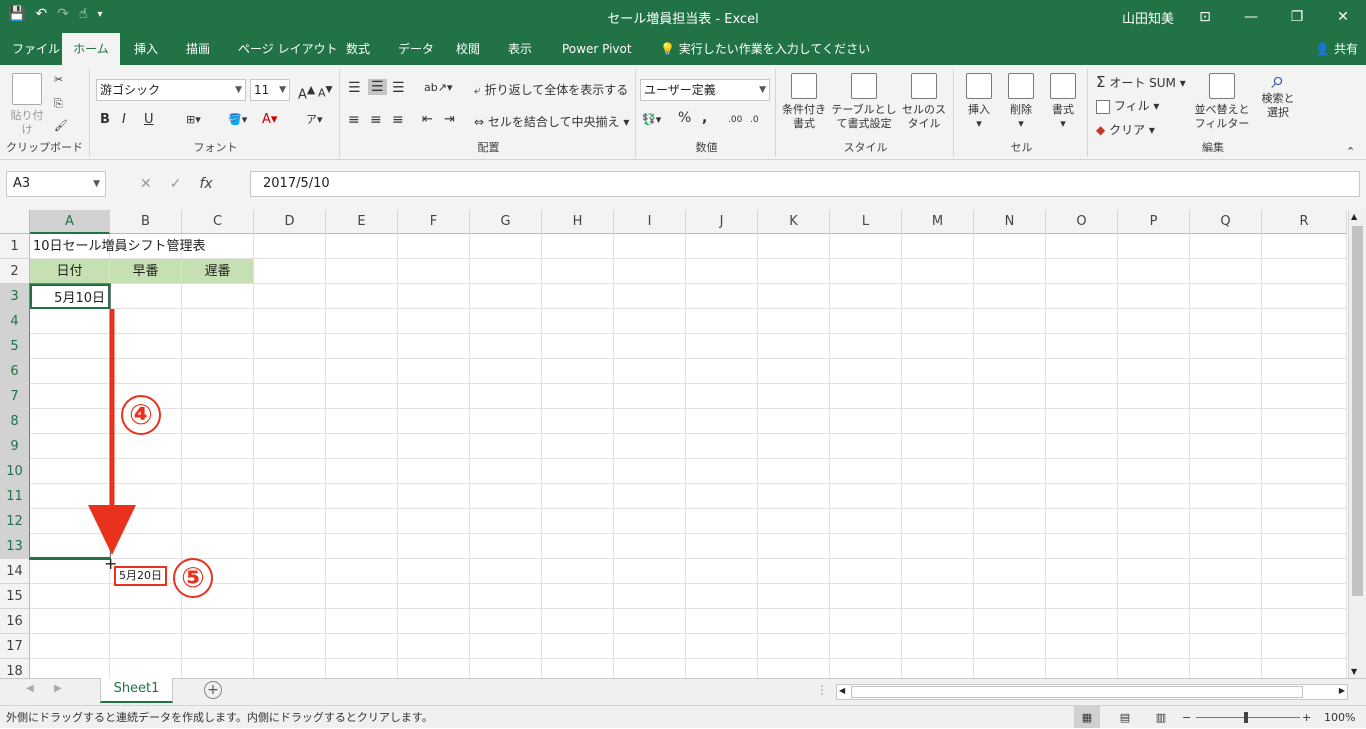 The image size is (1366, 729). What do you see at coordinates (1278, 94) in the screenshot?
I see `find-select-button: ⌕ 検索と選択` at bounding box center [1278, 94].